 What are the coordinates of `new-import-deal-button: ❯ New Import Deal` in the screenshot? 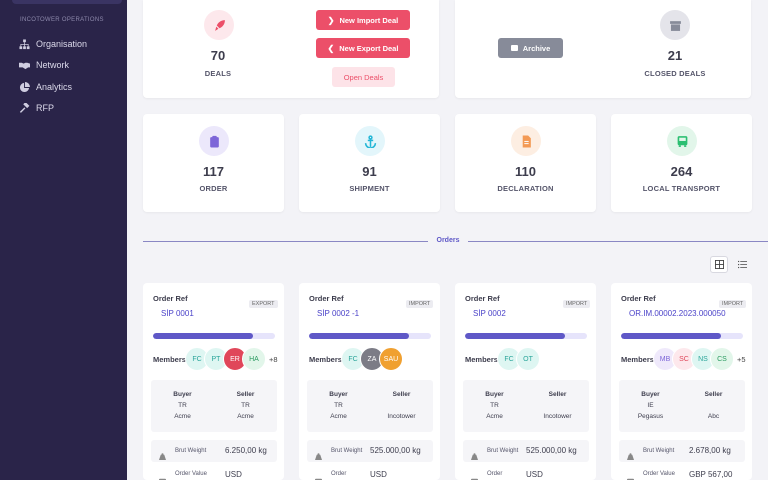 It's located at (363, 20).